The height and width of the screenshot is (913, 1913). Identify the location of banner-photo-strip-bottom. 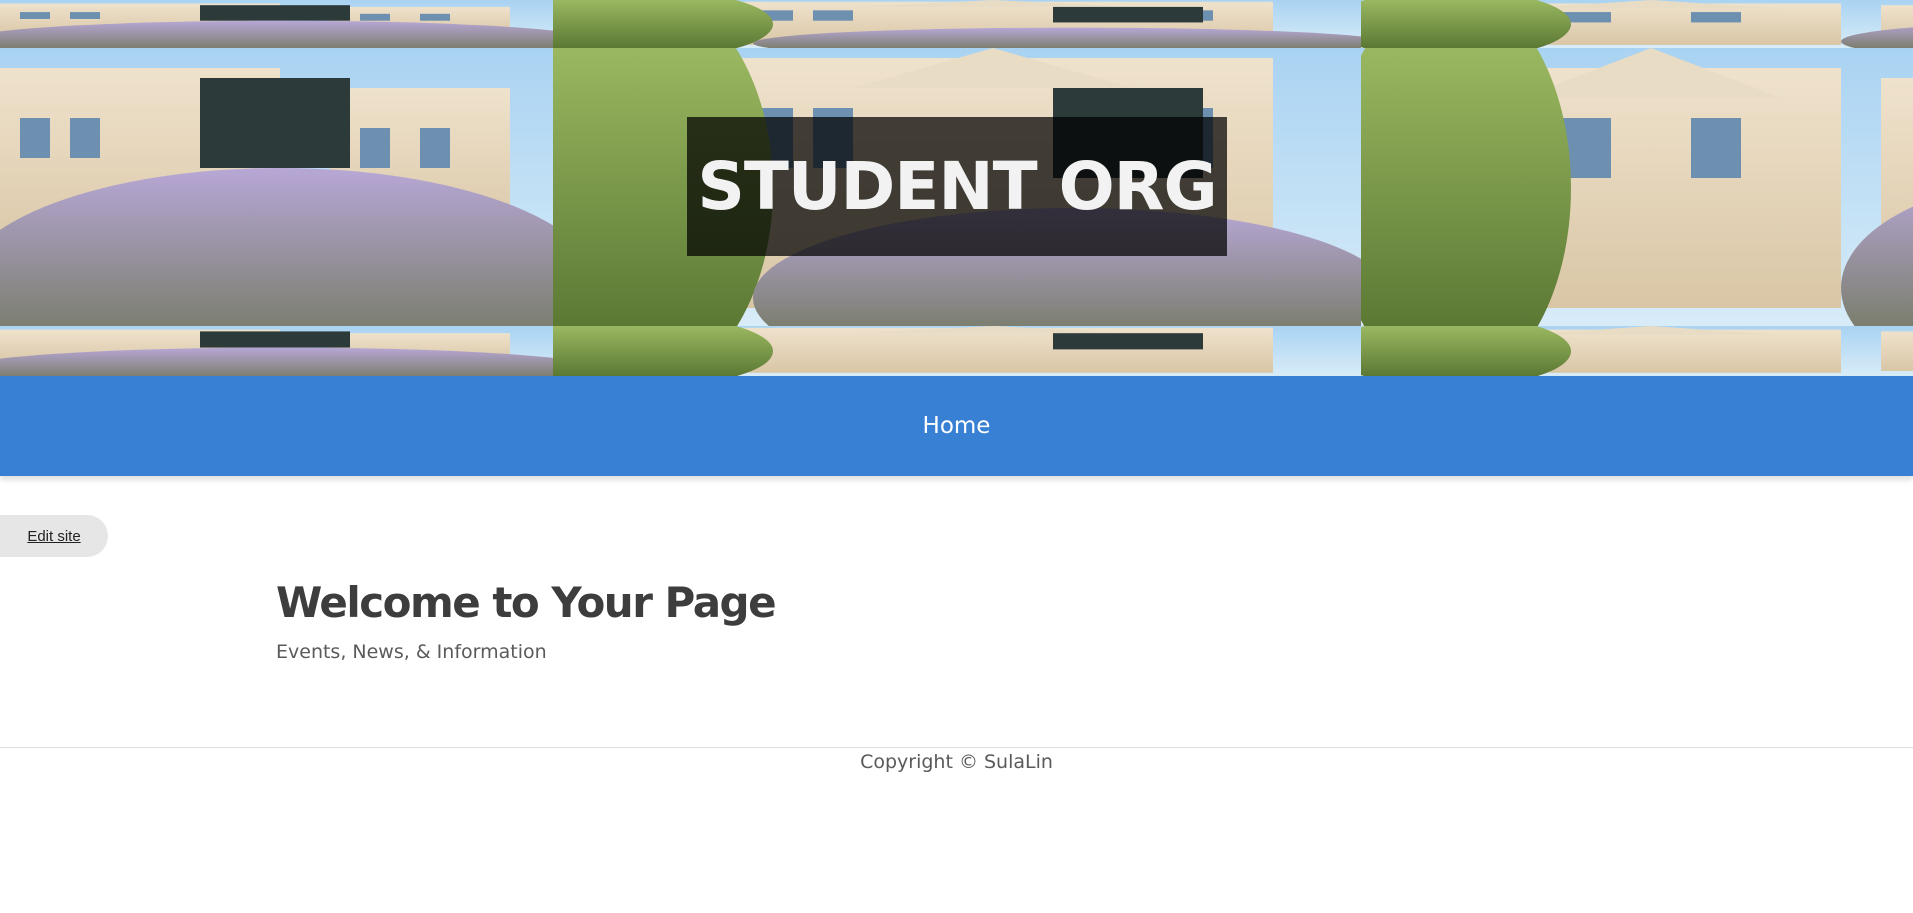
(956, 351).